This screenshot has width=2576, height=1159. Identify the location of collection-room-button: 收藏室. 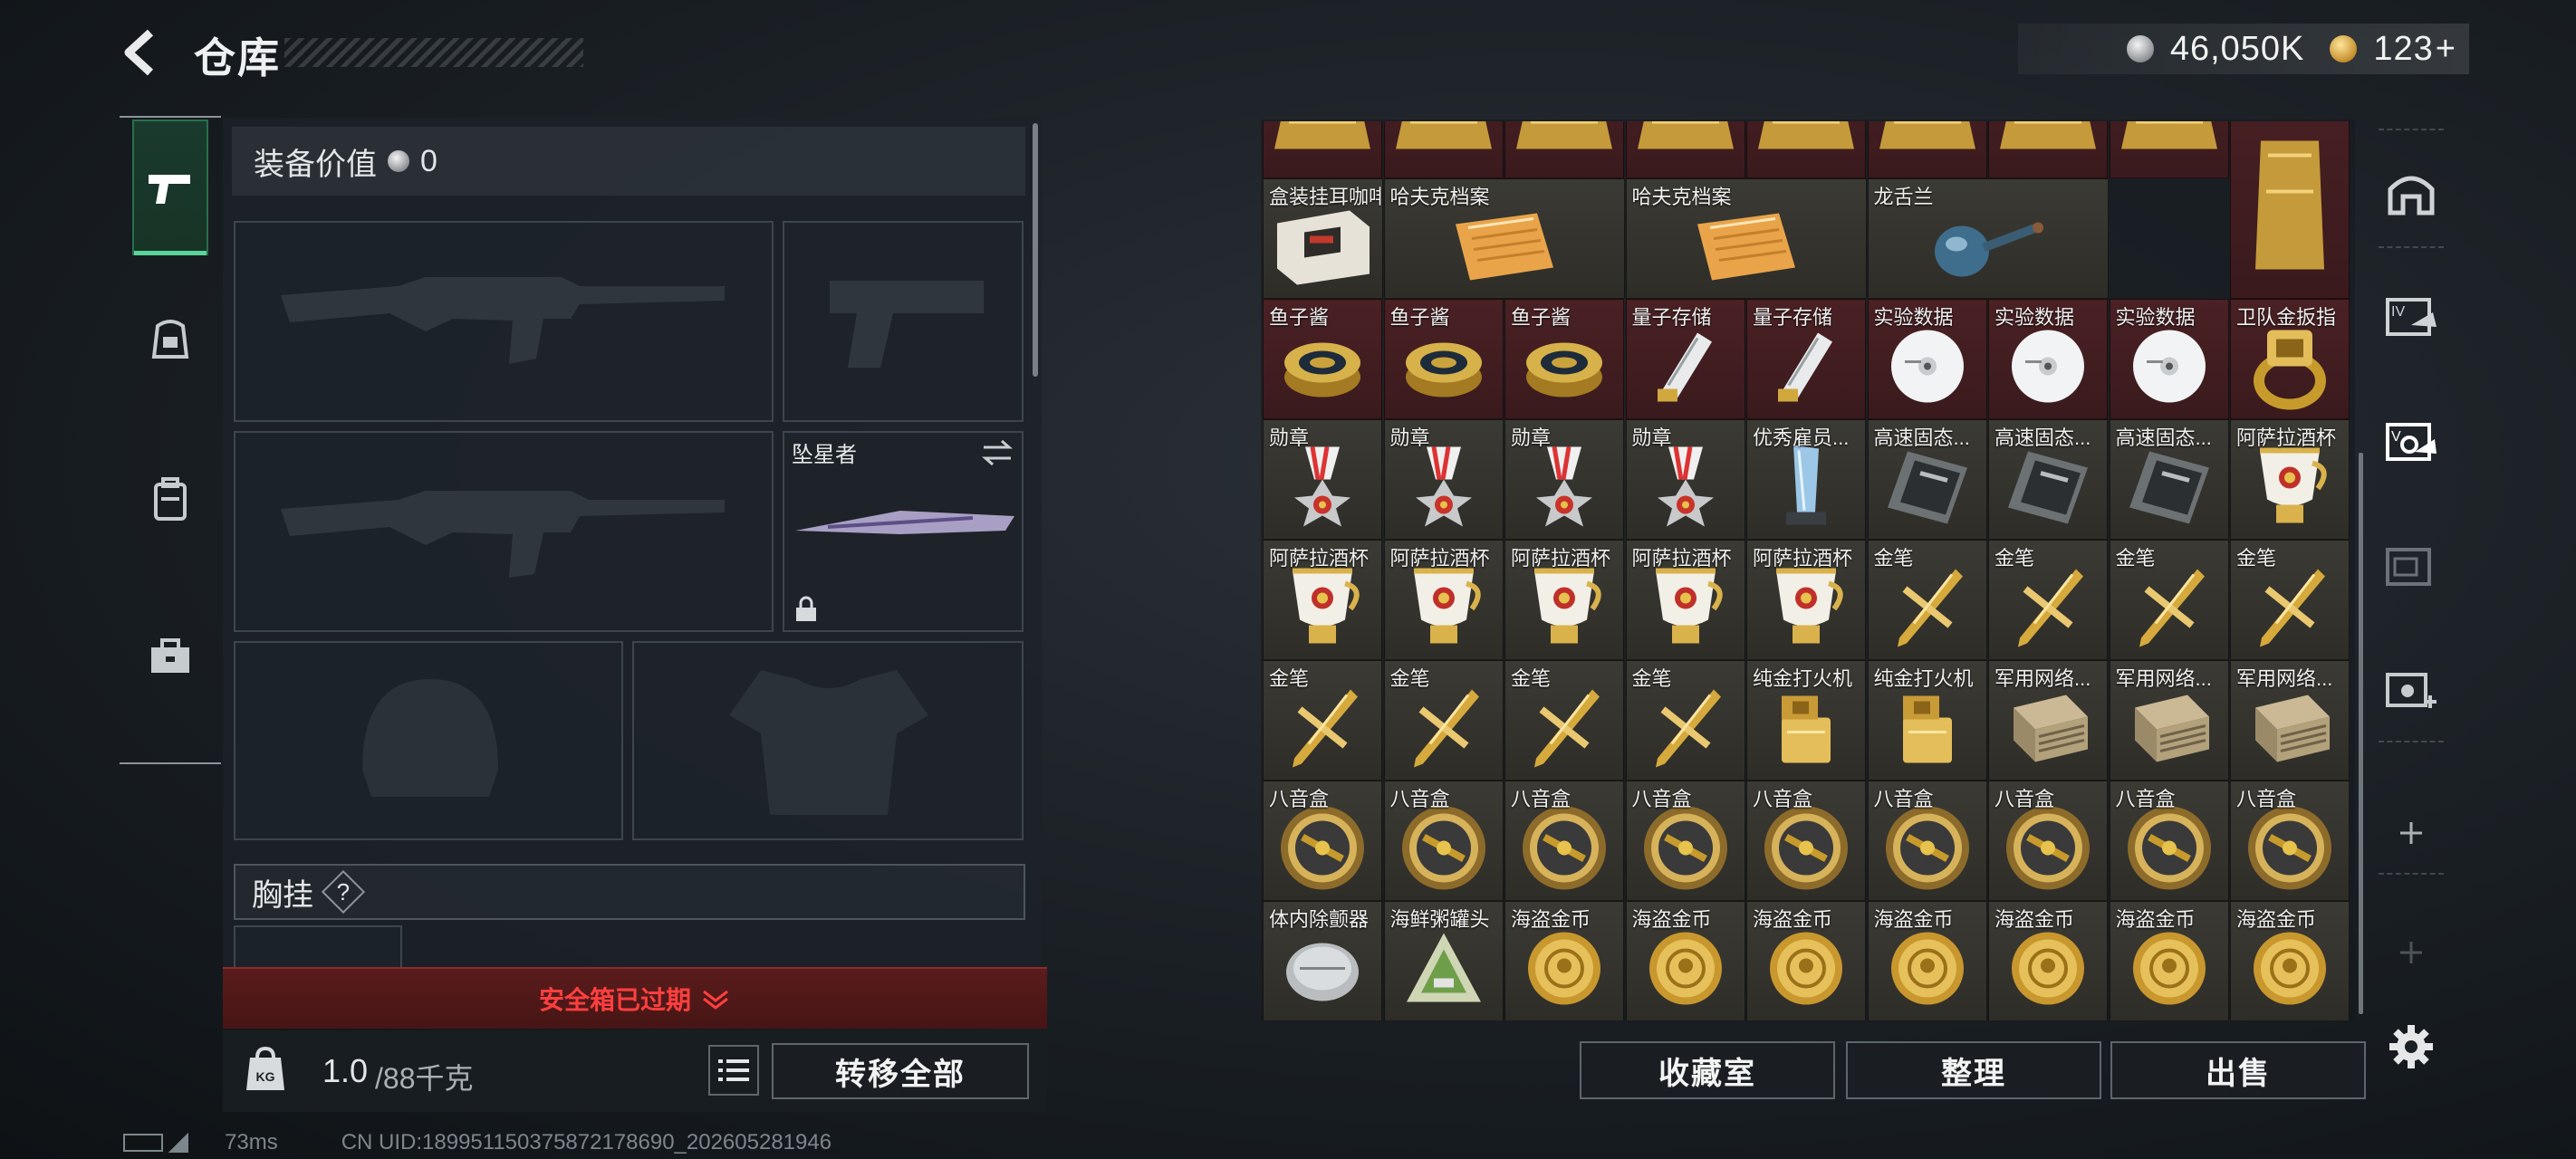
(1707, 1070).